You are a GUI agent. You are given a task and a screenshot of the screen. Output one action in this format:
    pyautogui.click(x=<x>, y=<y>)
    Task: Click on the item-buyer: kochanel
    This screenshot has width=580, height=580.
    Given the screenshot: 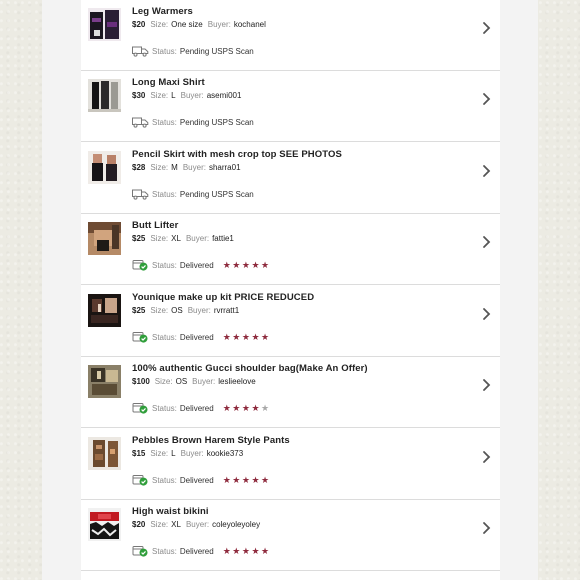 What is the action you would take?
    pyautogui.click(x=249, y=24)
    